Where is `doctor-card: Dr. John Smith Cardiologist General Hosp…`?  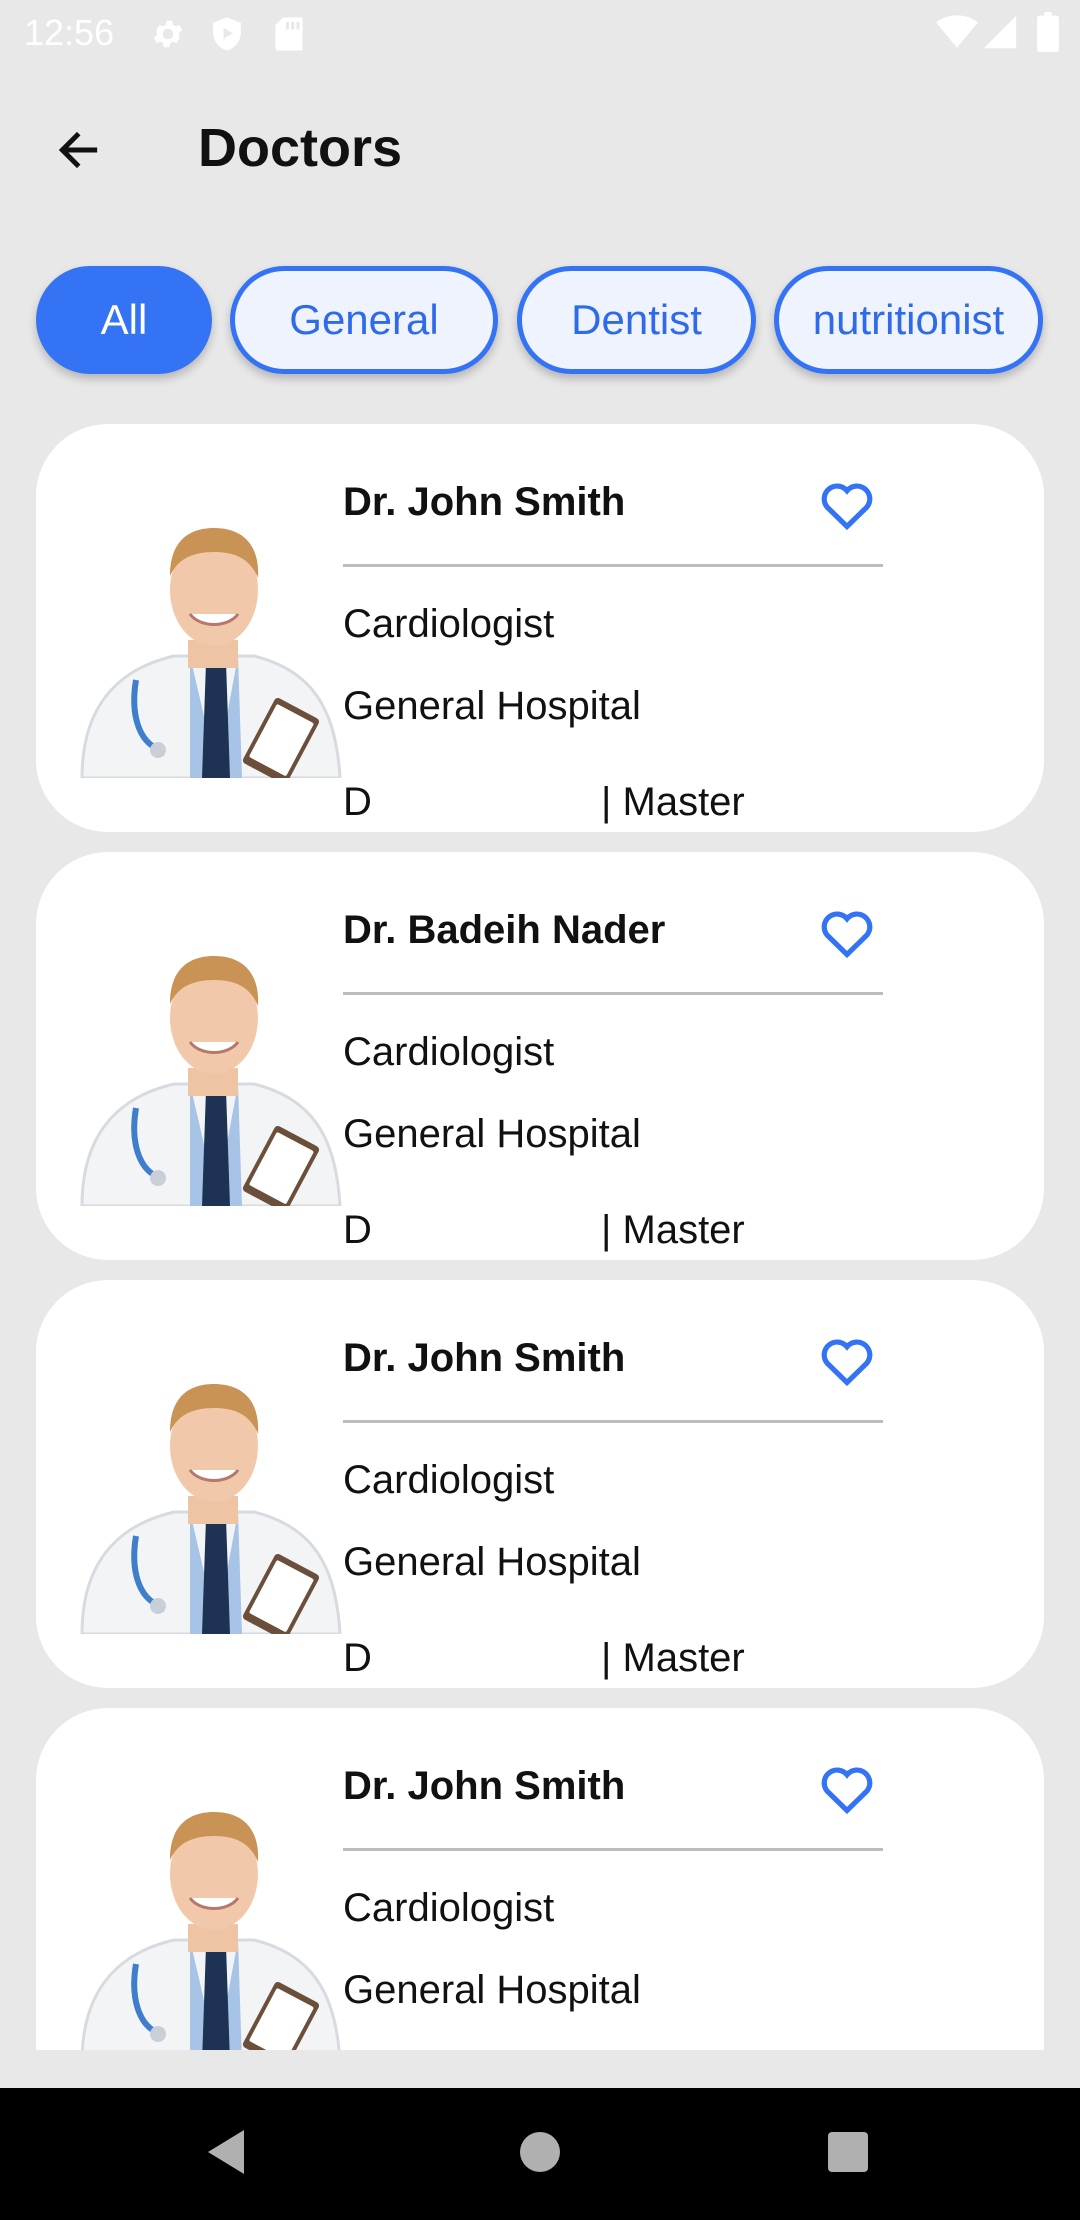 doctor-card: Dr. John Smith Cardiologist General Hosp… is located at coordinates (540, 1879).